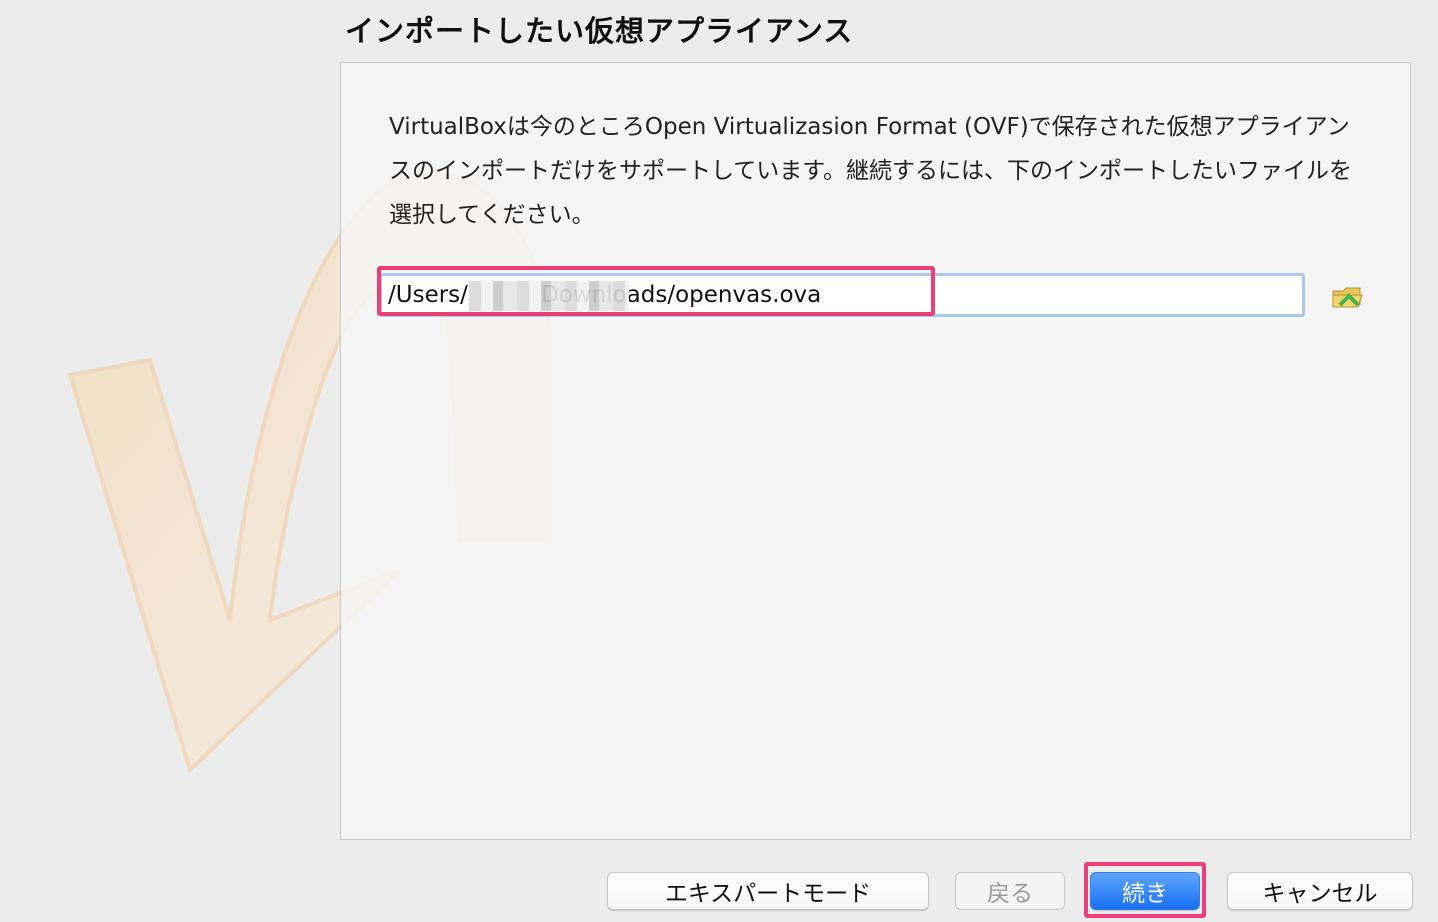  Describe the element at coordinates (1010, 891) in the screenshot. I see `back-button: 戻る` at that location.